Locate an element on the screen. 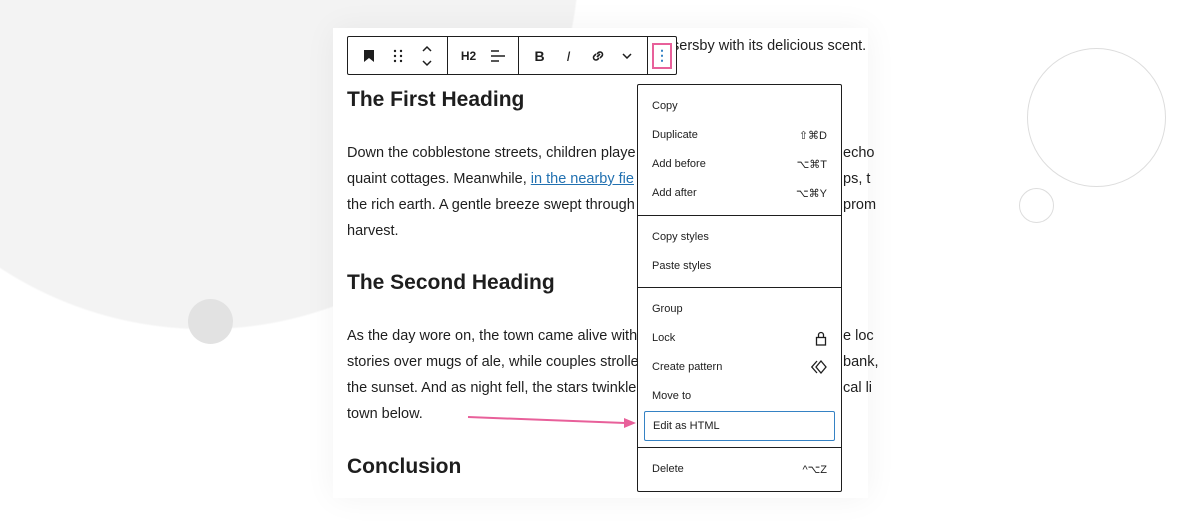 This screenshot has width=1200, height=528. menu-item-delete: Delete ^⌥Z is located at coordinates (739, 469).